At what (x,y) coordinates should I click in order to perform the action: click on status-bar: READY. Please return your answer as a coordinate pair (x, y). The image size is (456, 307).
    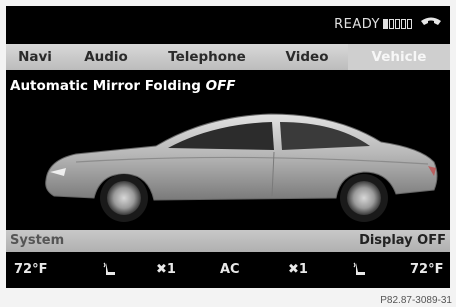
    Looking at the image, I should click on (228, 24).